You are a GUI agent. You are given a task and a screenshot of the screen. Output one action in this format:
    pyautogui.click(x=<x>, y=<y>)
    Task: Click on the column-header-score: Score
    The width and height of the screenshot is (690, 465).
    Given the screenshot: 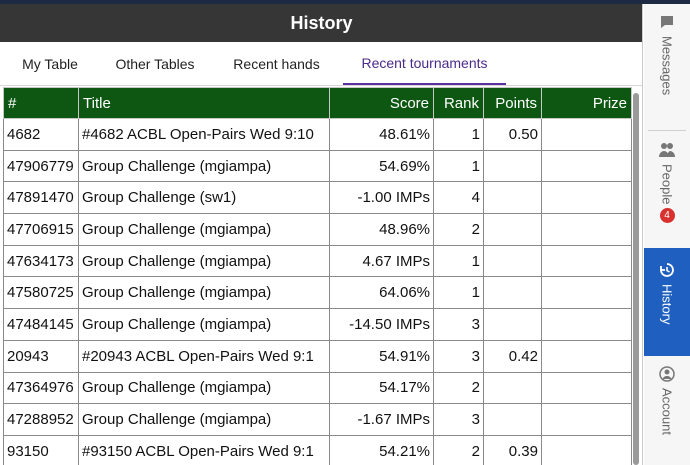 What is the action you would take?
    pyautogui.click(x=381, y=103)
    